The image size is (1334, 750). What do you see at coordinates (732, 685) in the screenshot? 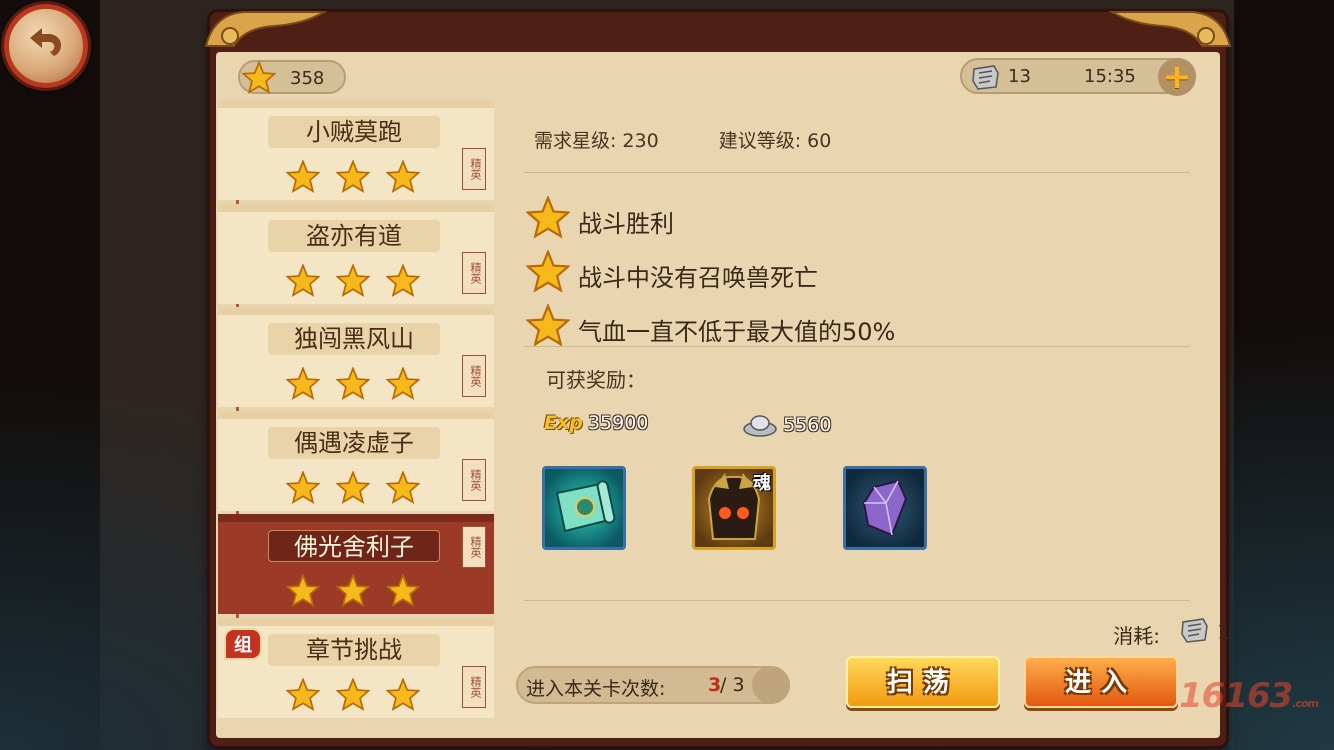
I see `entries-total: / 3` at bounding box center [732, 685].